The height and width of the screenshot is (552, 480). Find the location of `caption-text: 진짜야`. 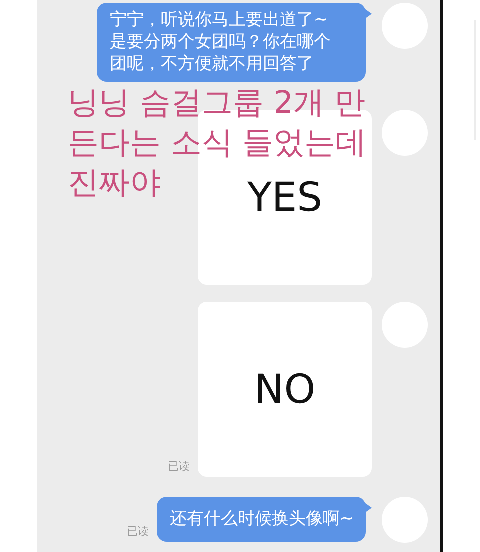

caption-text: 진짜야 is located at coordinates (114, 183).